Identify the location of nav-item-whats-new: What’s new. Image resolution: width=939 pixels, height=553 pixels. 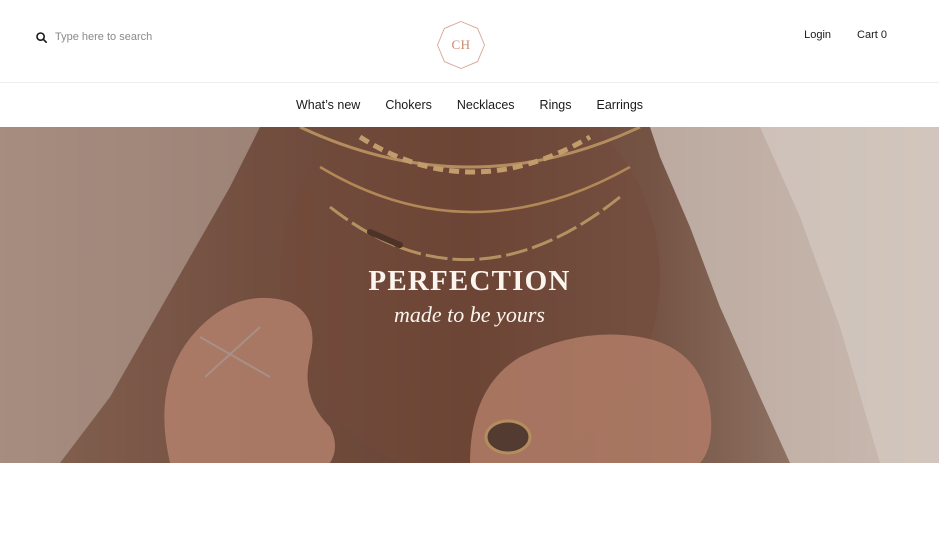
(328, 105).